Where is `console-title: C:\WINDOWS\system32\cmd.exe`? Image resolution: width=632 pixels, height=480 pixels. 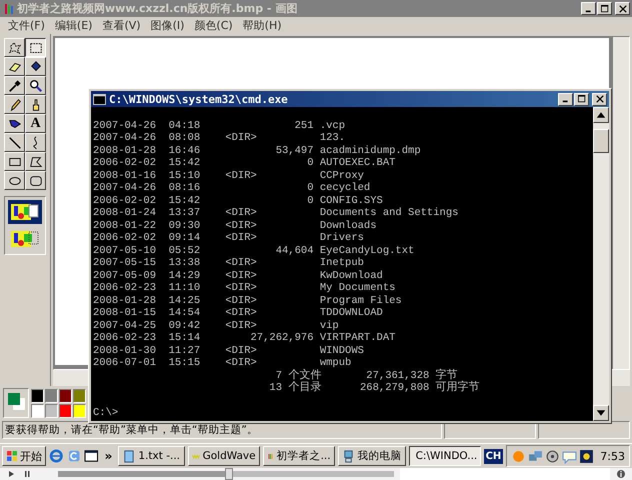
console-title: C:\WINDOWS\system32\cmd.exe is located at coordinates (199, 99).